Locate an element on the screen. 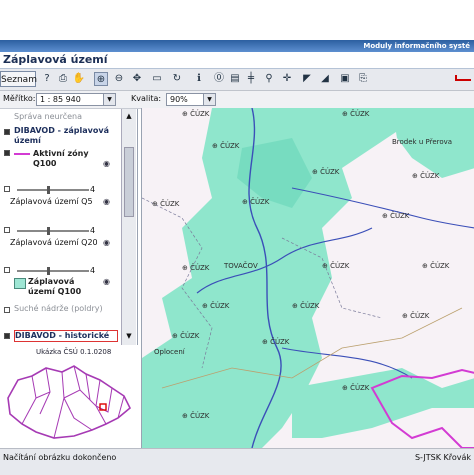 This screenshot has width=474, height=475. overview-title: Ukázka ČSÚ 0.1.0208 is located at coordinates (74, 352).